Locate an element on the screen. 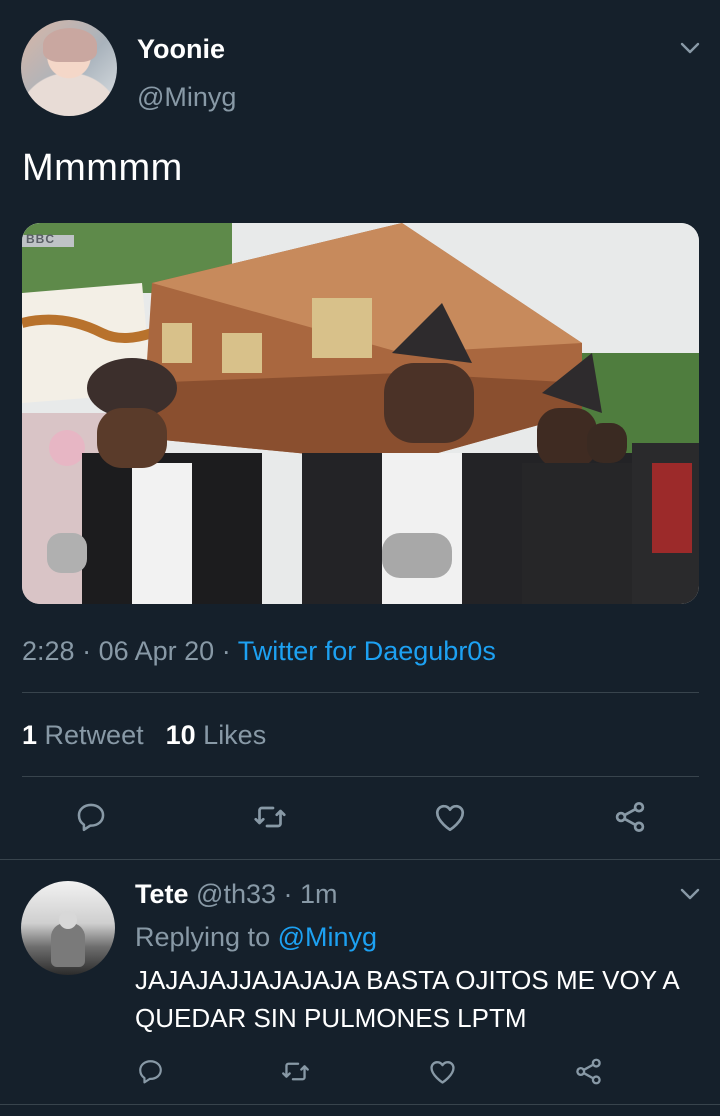 The image size is (720, 1116). retweet-count: 1 is located at coordinates (30, 735).